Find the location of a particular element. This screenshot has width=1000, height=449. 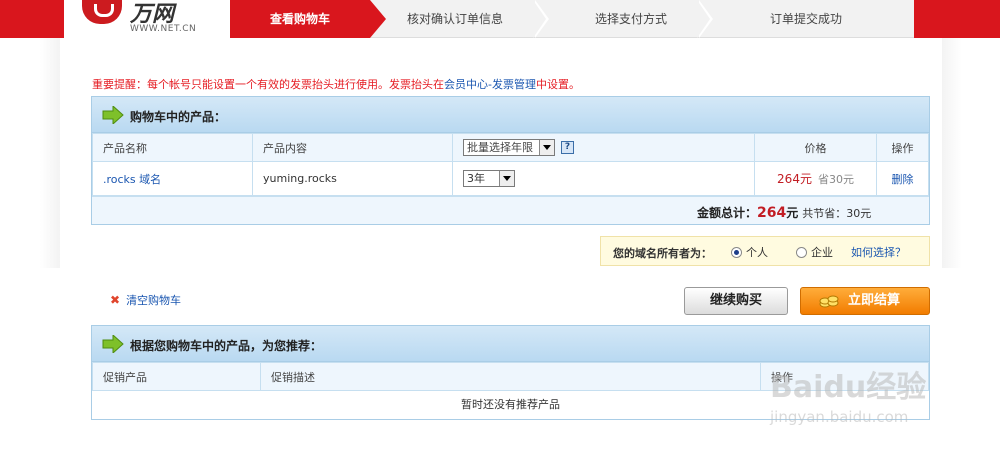

logo-icon is located at coordinates (102, 12).